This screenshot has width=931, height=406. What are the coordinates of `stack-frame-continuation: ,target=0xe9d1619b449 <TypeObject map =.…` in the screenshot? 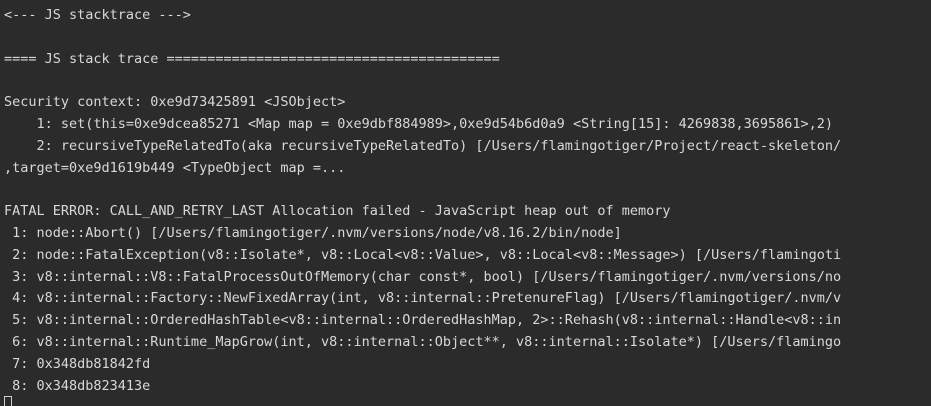 It's located at (175, 167).